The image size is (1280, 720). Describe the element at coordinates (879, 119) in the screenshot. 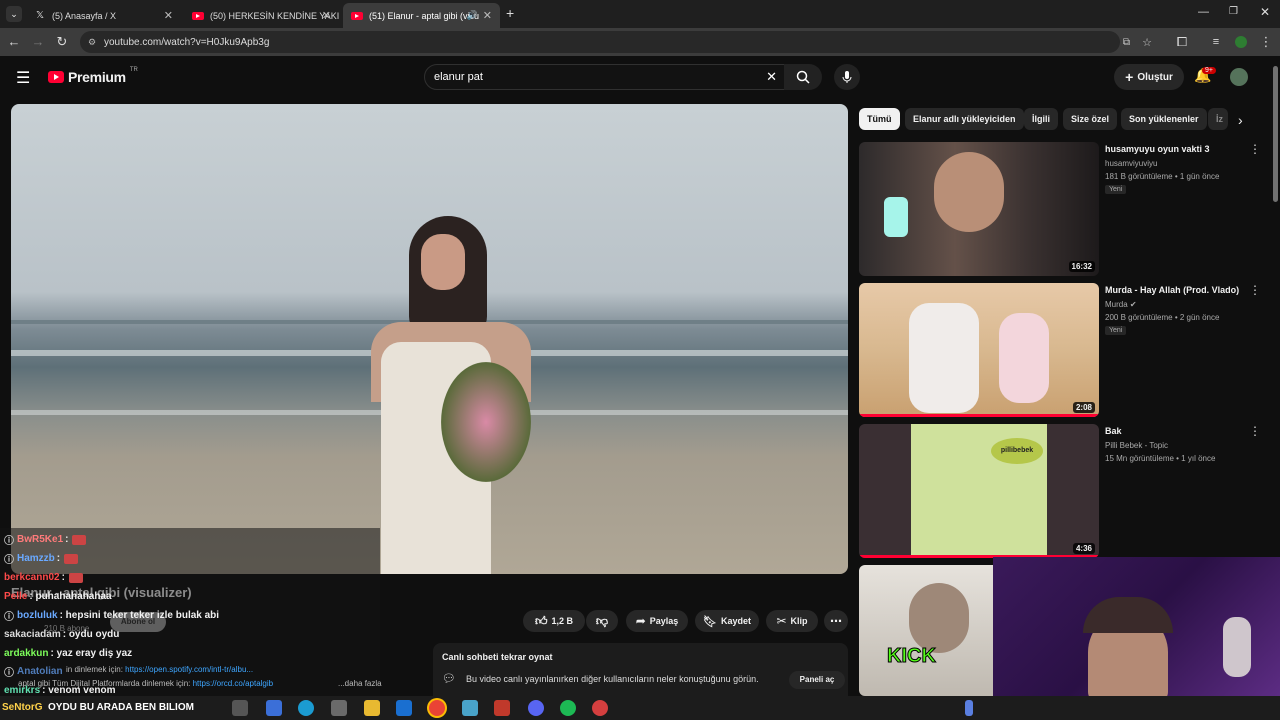

I see `chip-all: Tümü` at that location.